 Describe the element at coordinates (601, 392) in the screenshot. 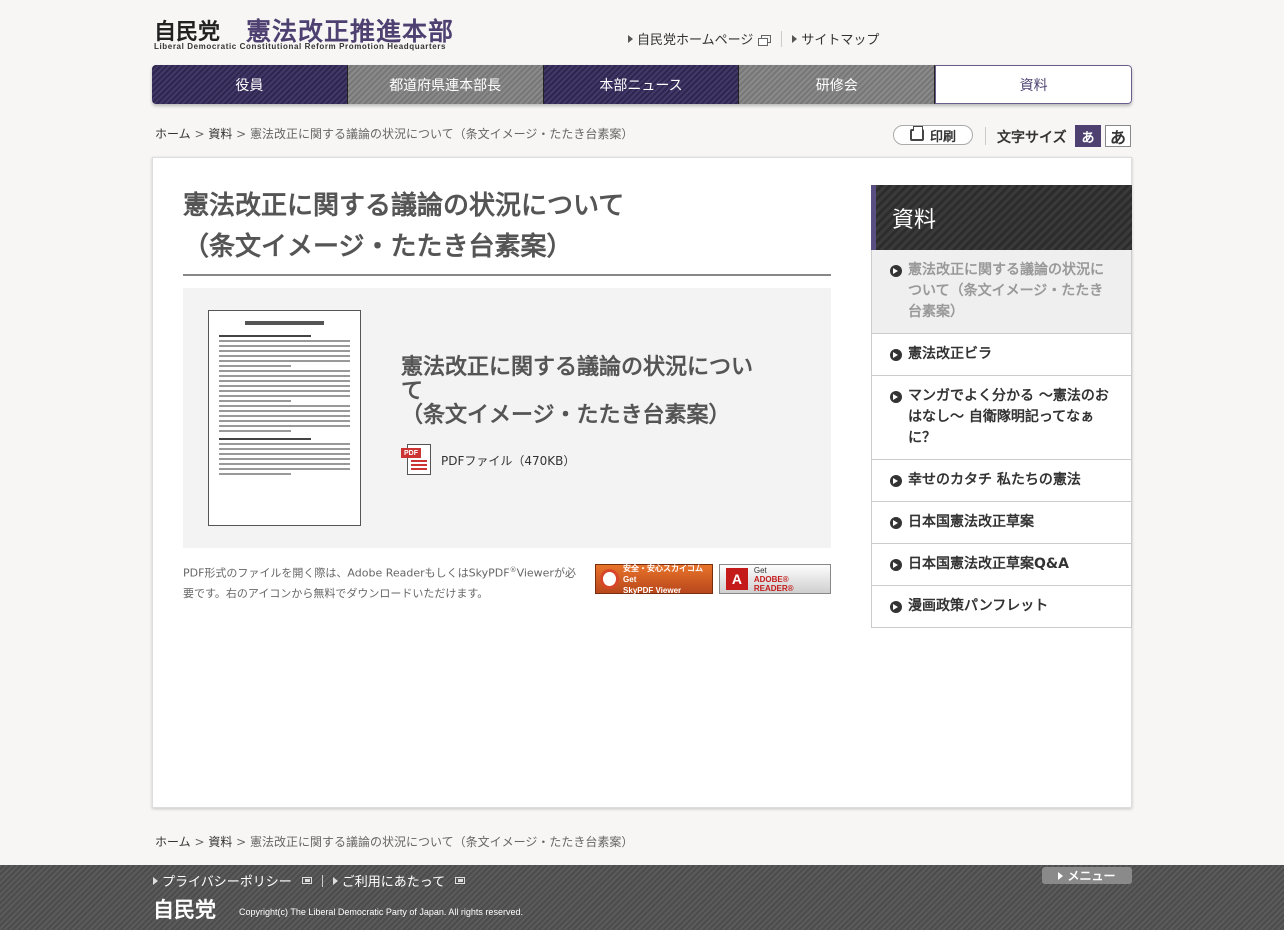

I see `document-title: 憲法改正に関する議論の状況につい て （条文イメージ・たたき台素案）` at that location.